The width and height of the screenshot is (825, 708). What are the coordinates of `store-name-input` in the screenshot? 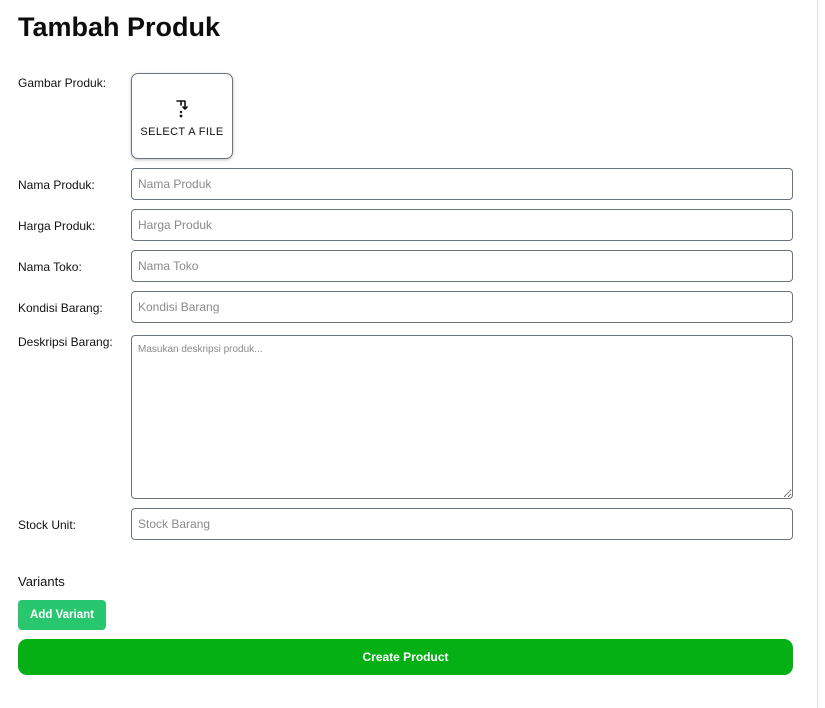 It's located at (462, 266).